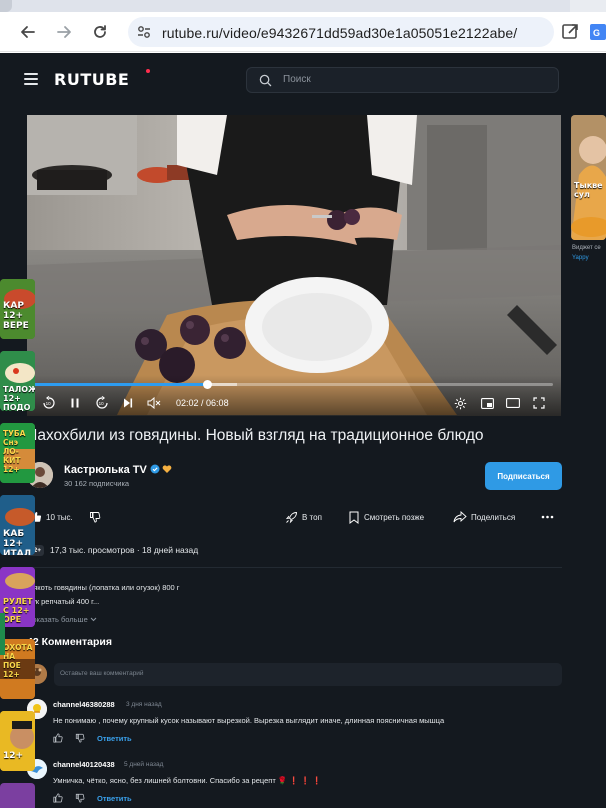 The image size is (606, 808). I want to click on settings-button, so click(460, 403).